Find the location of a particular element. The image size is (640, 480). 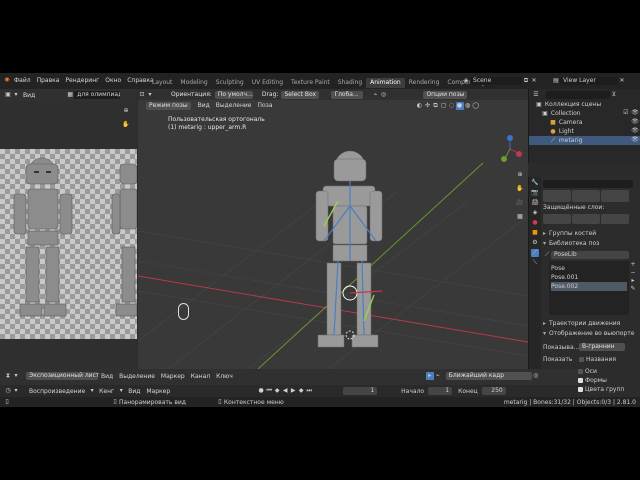

outliner-item-light: ● Light 👁 is located at coordinates (584, 131).